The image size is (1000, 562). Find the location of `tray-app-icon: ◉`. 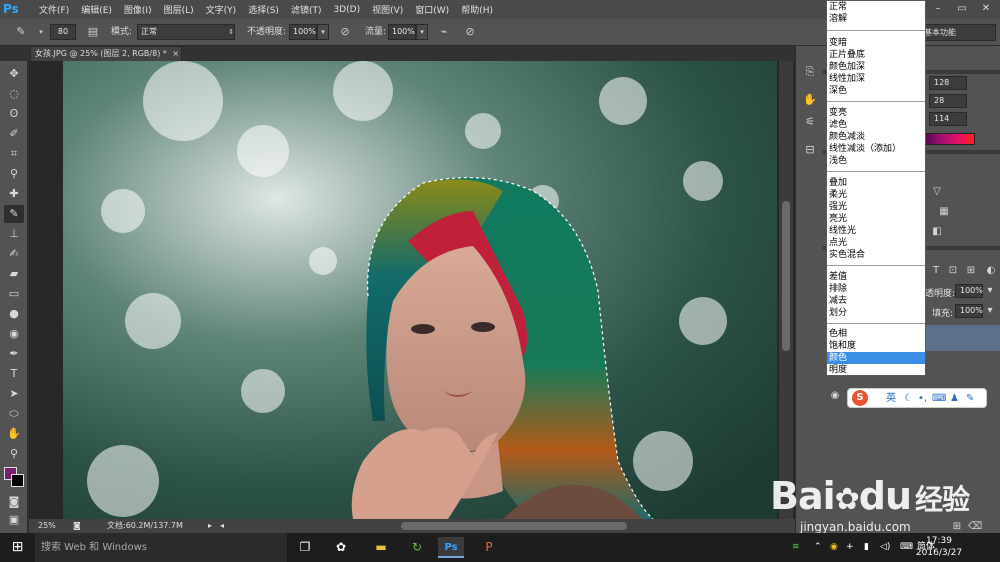

tray-app-icon: ◉ is located at coordinates (834, 547).